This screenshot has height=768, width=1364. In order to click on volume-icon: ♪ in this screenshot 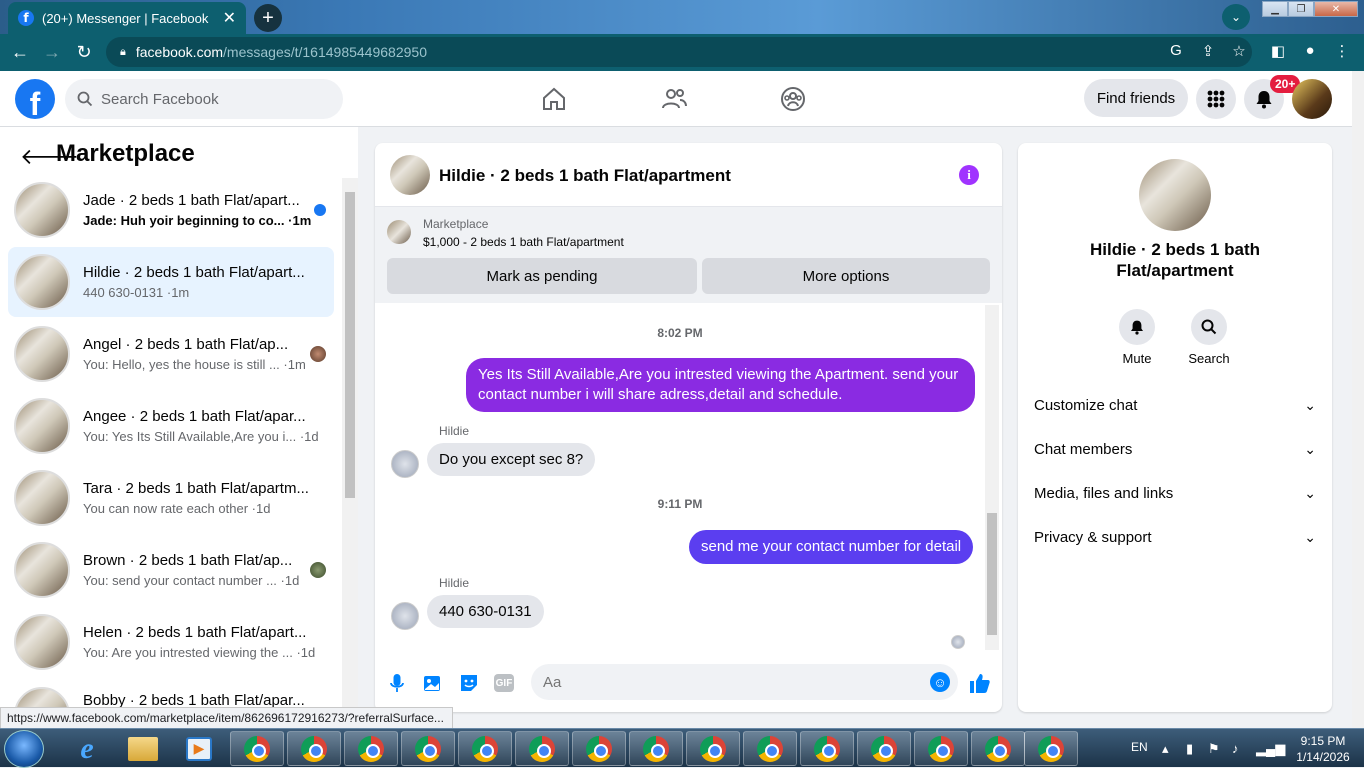, I will do `click(1235, 748)`.